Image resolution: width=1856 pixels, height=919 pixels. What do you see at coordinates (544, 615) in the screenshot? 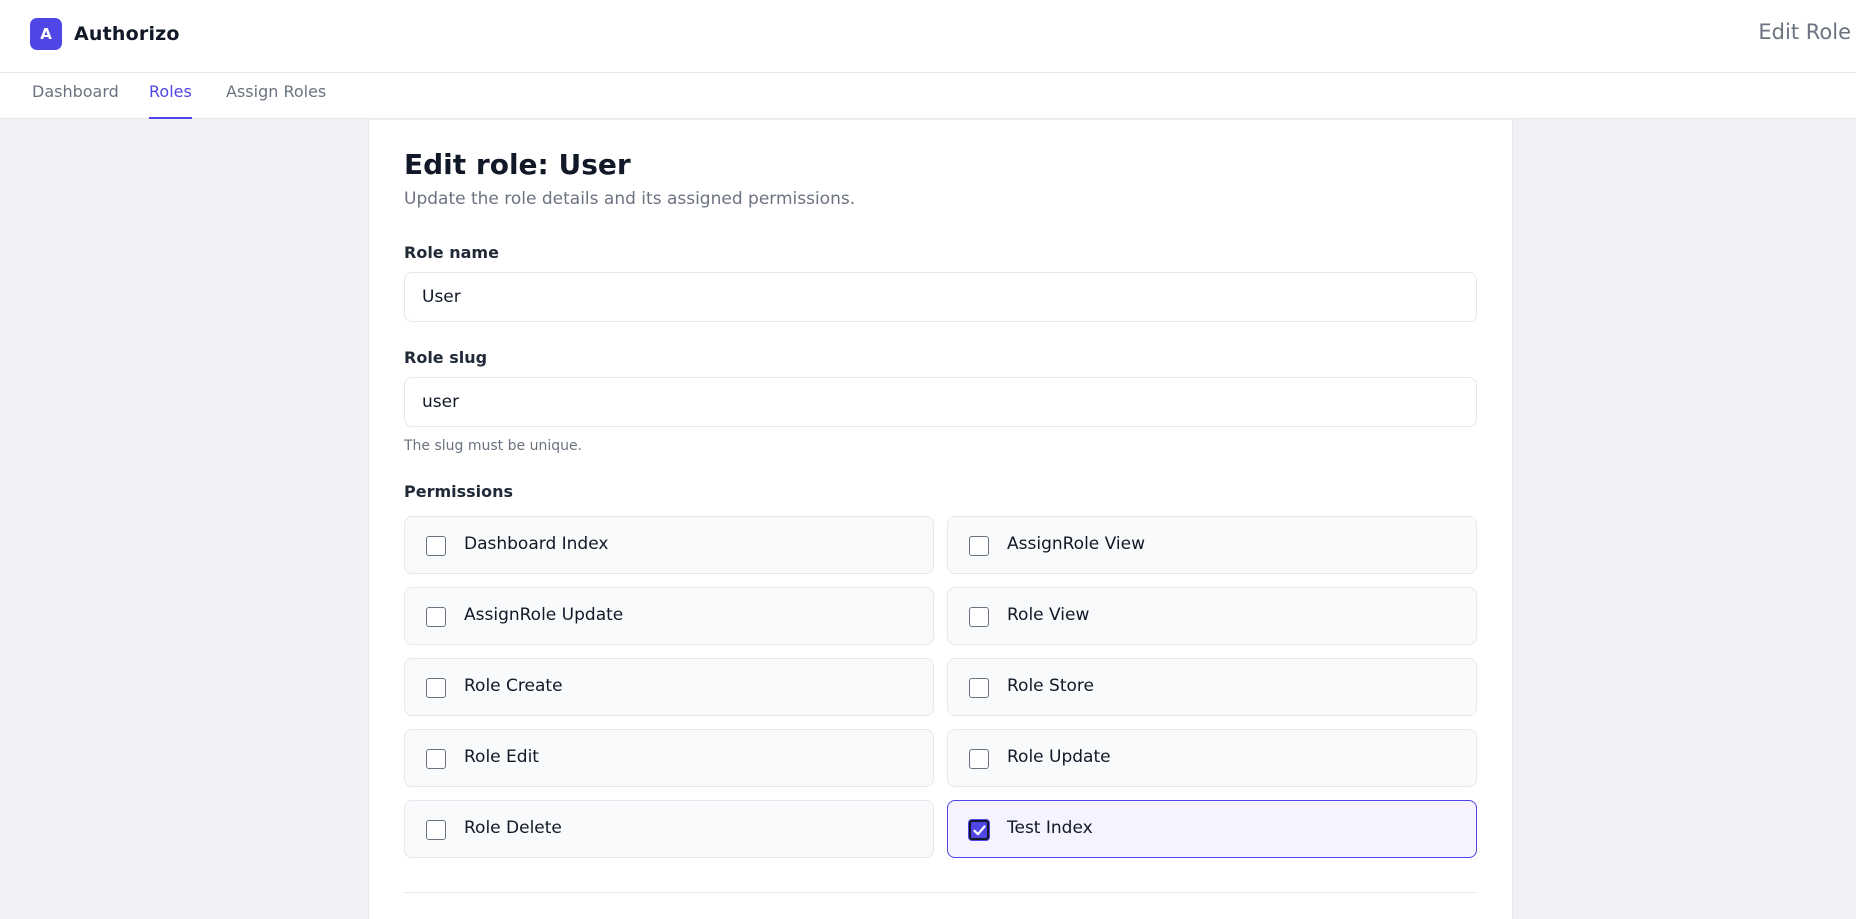
I see `permission-label: AssignRole Update` at bounding box center [544, 615].